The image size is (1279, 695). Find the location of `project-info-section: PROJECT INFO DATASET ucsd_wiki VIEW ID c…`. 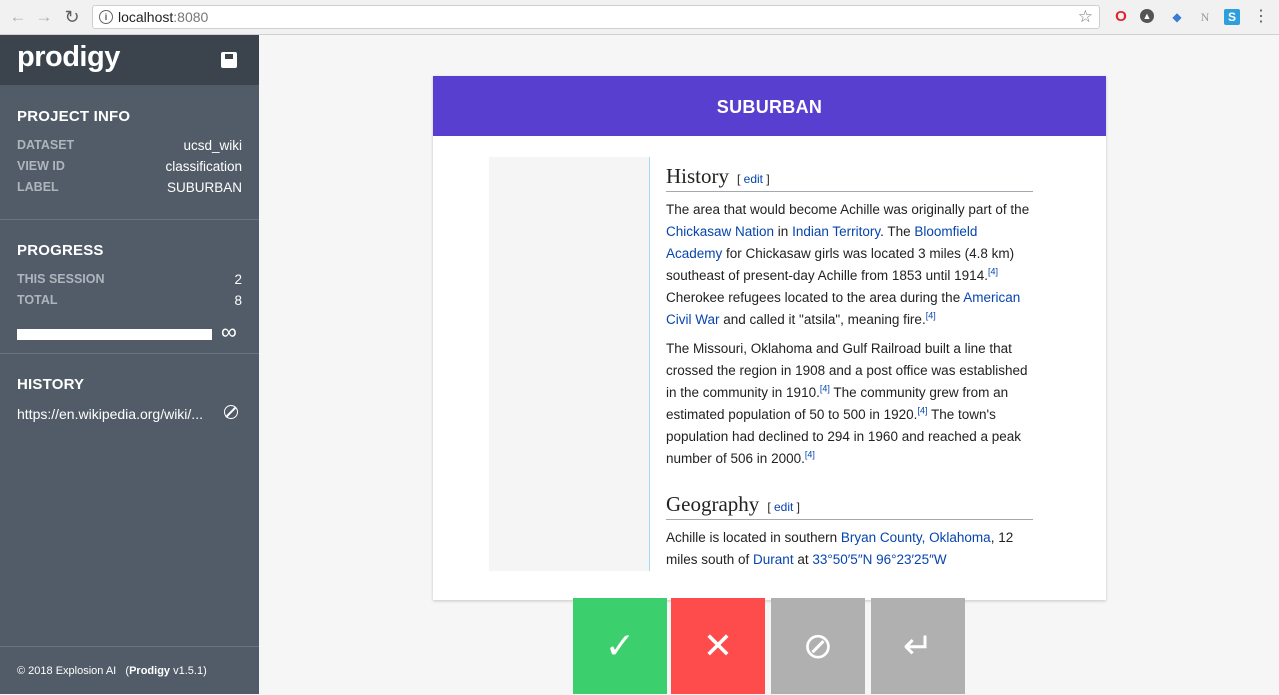

project-info-section: PROJECT INFO DATASET ucsd_wiki VIEW ID c… is located at coordinates (129, 152).